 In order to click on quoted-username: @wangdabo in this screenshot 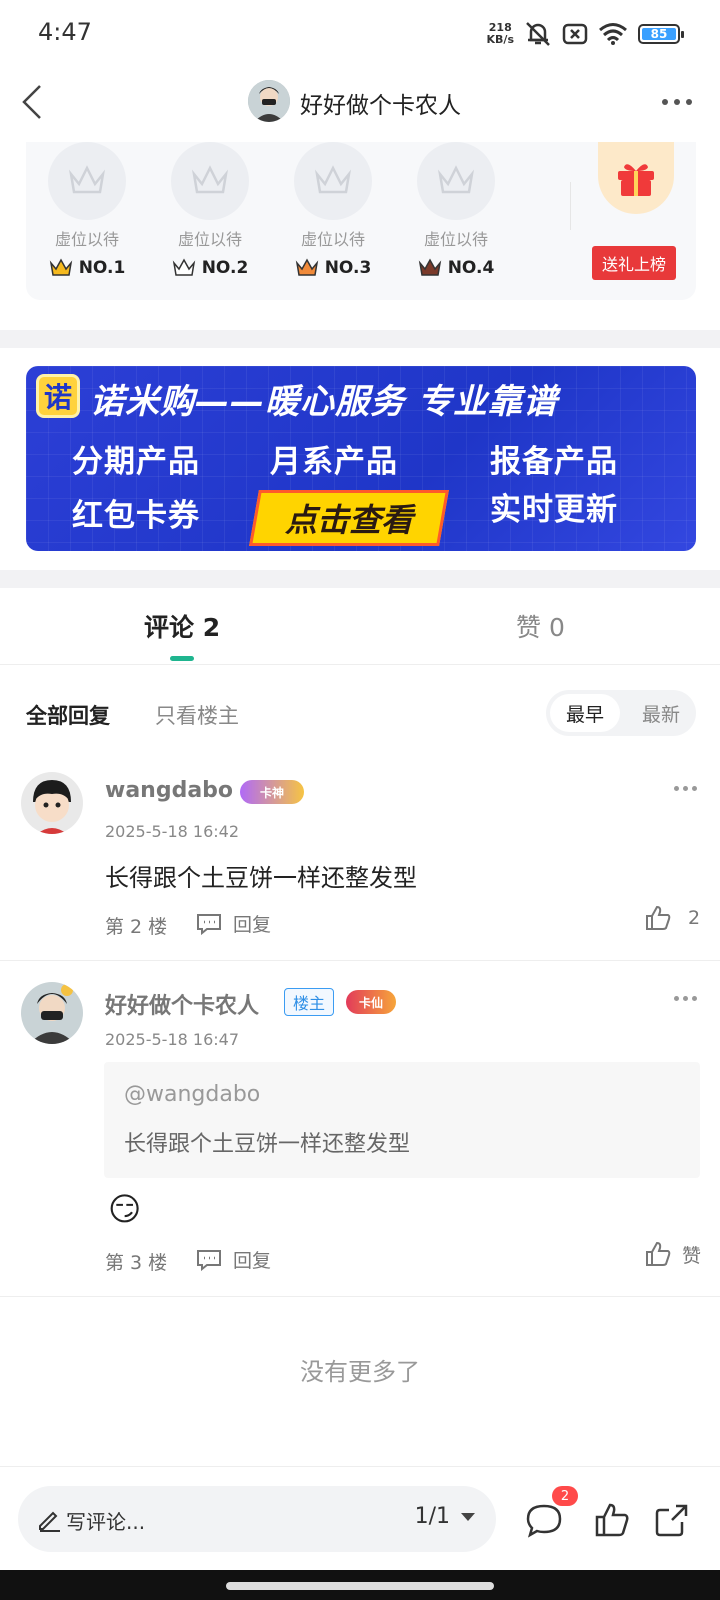, I will do `click(192, 1094)`.